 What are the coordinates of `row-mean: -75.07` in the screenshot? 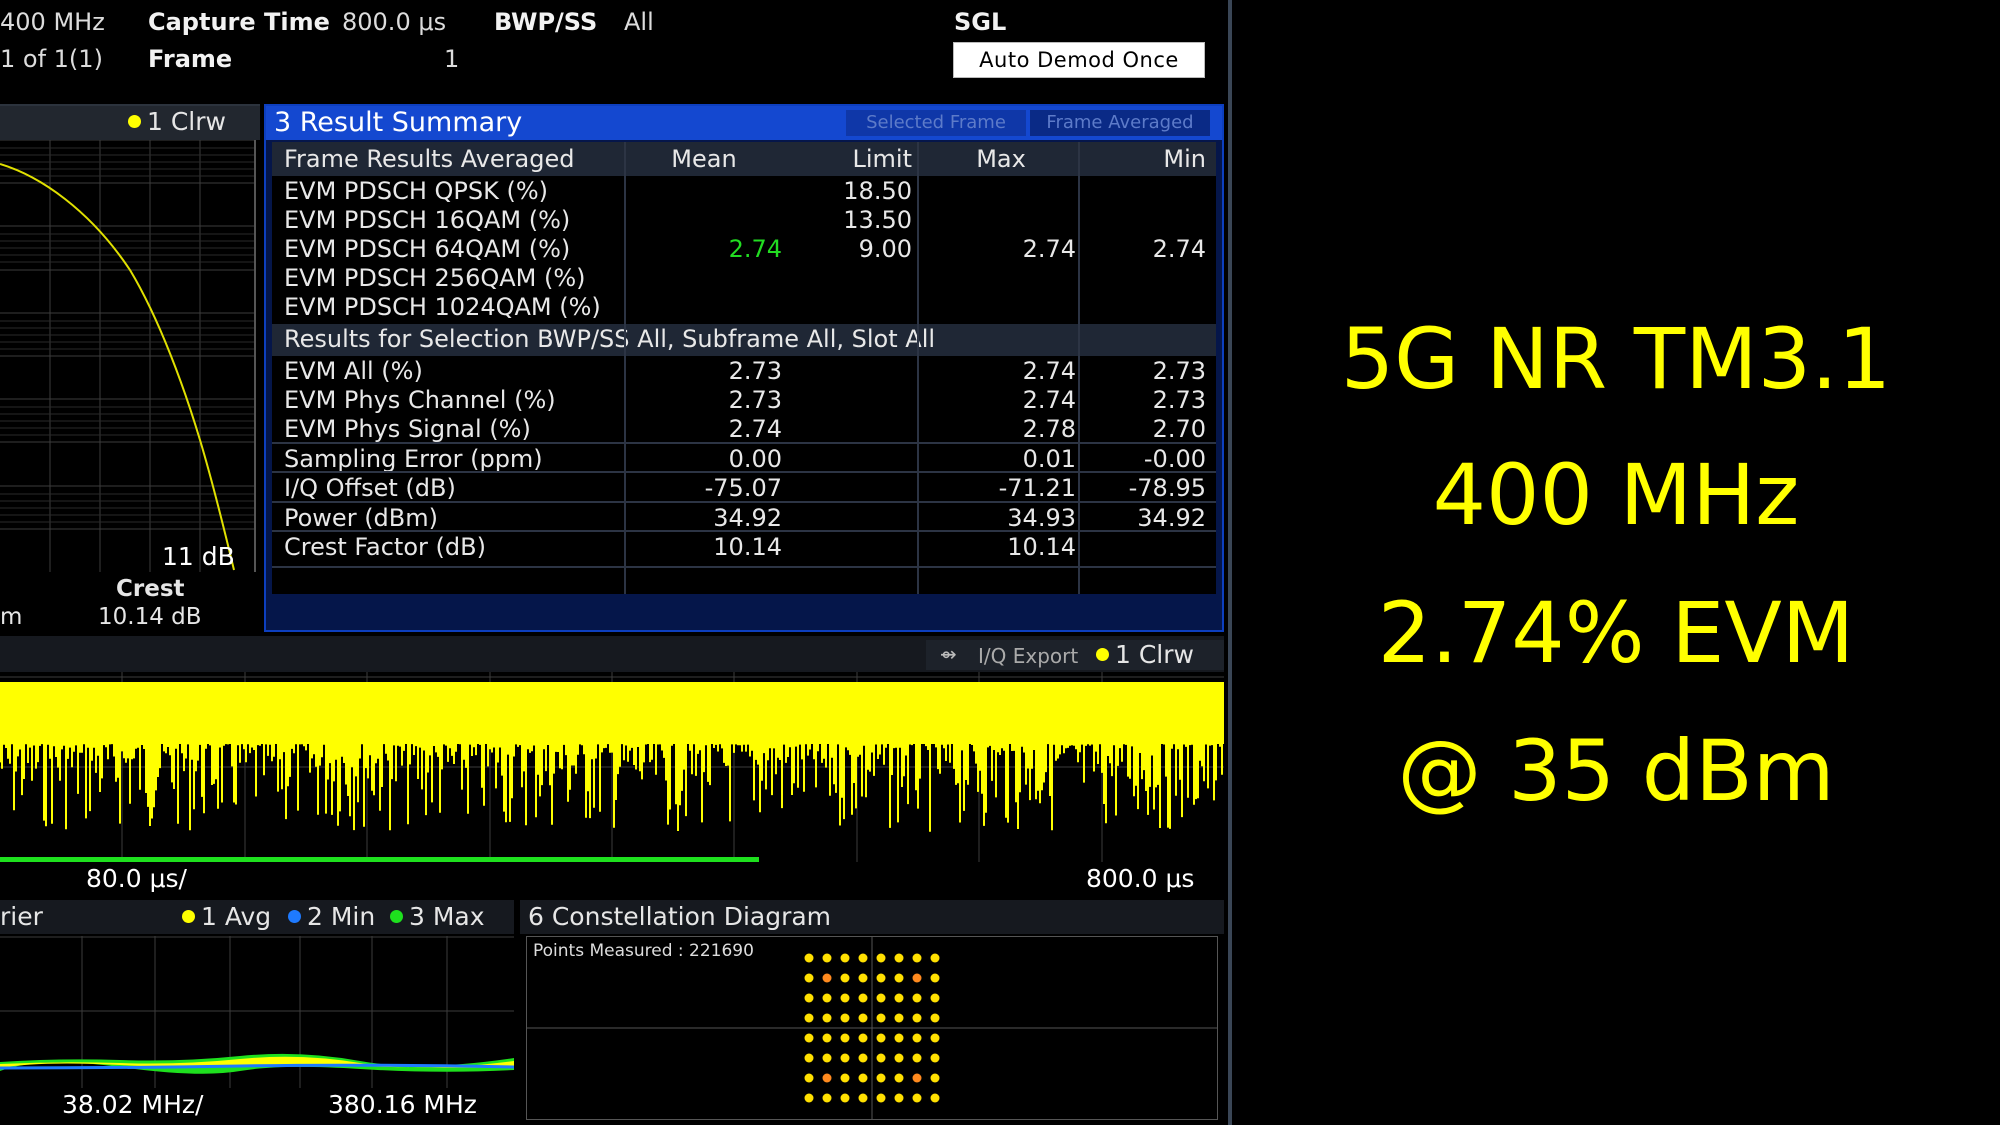 It's located at (743, 488).